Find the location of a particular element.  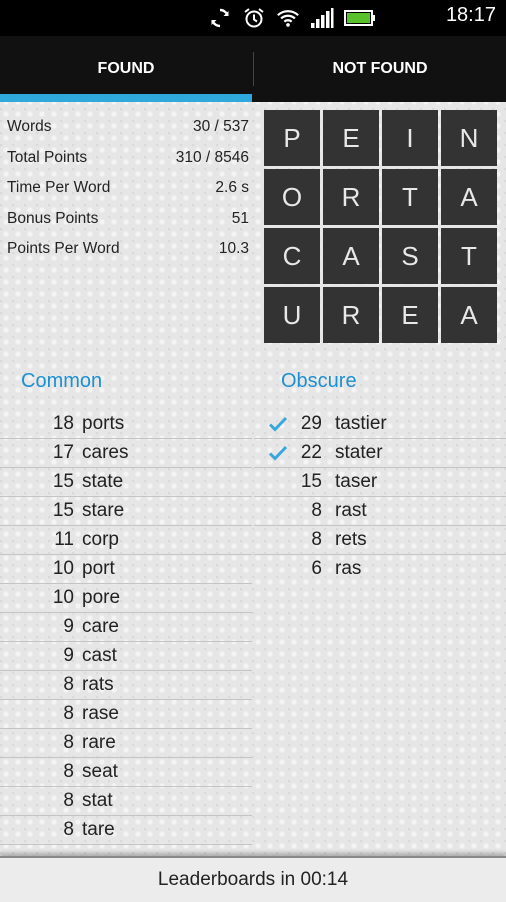

word-row: 9 cast is located at coordinates (126, 656).